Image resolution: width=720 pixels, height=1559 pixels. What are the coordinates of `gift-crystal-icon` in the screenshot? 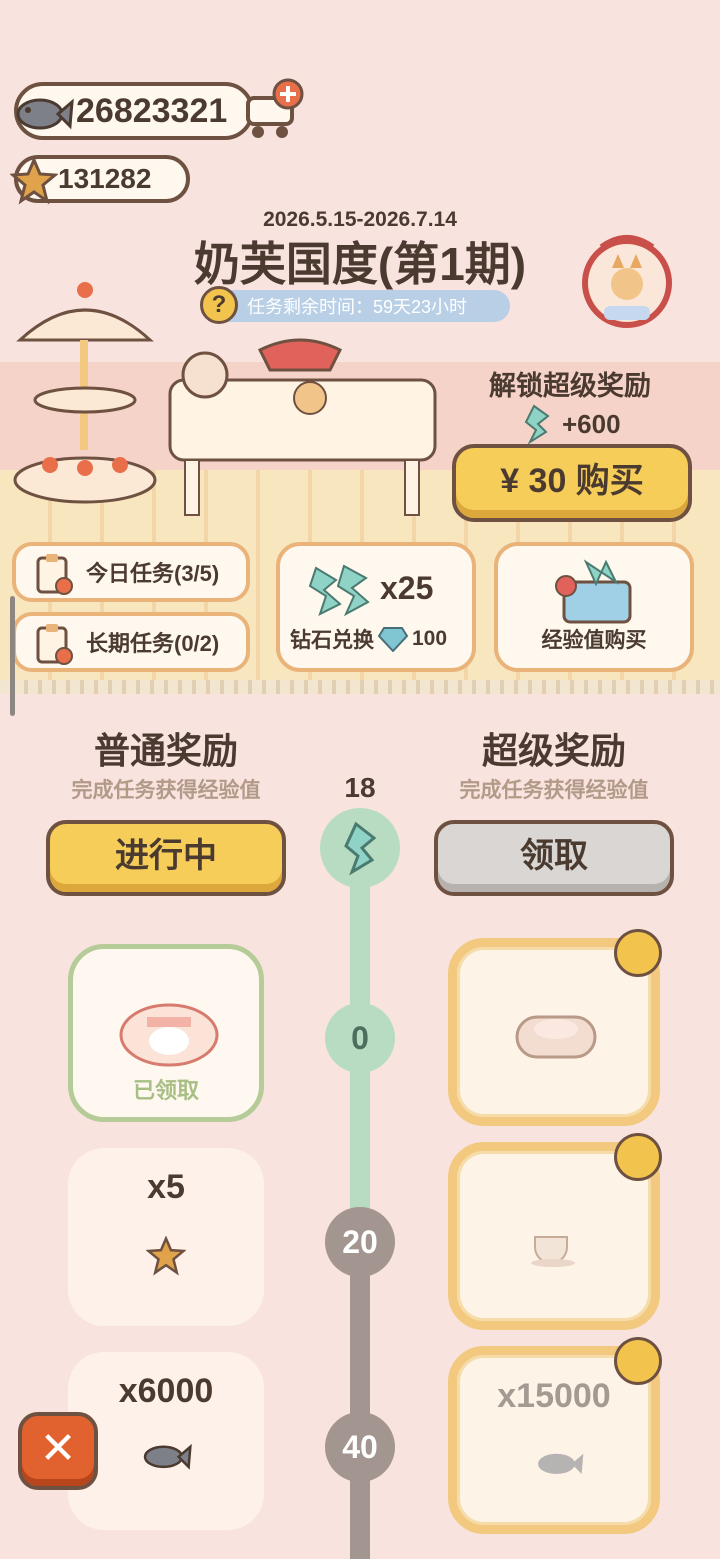 It's located at (593, 591).